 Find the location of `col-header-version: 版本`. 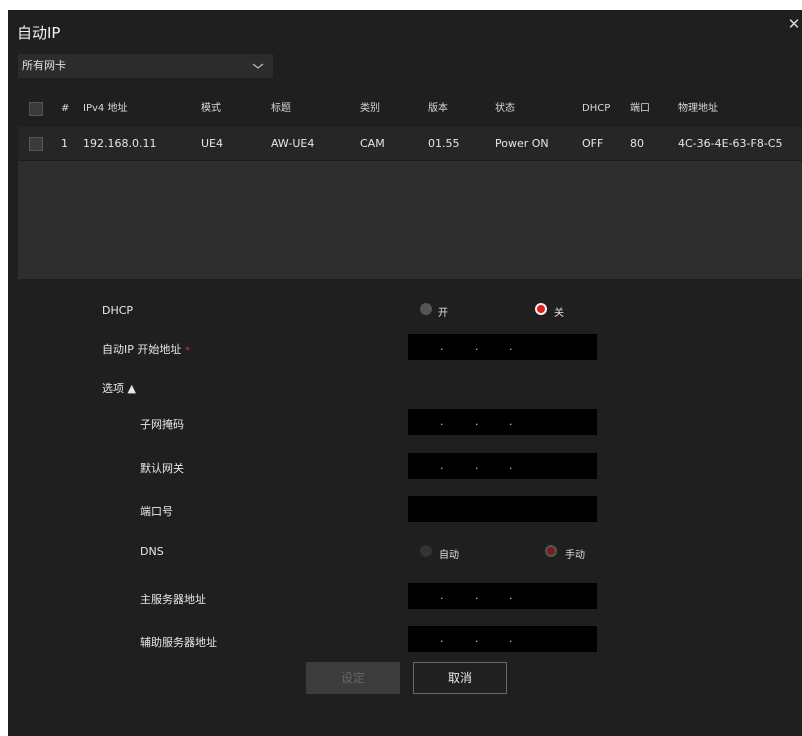

col-header-version: 版本 is located at coordinates (438, 109).